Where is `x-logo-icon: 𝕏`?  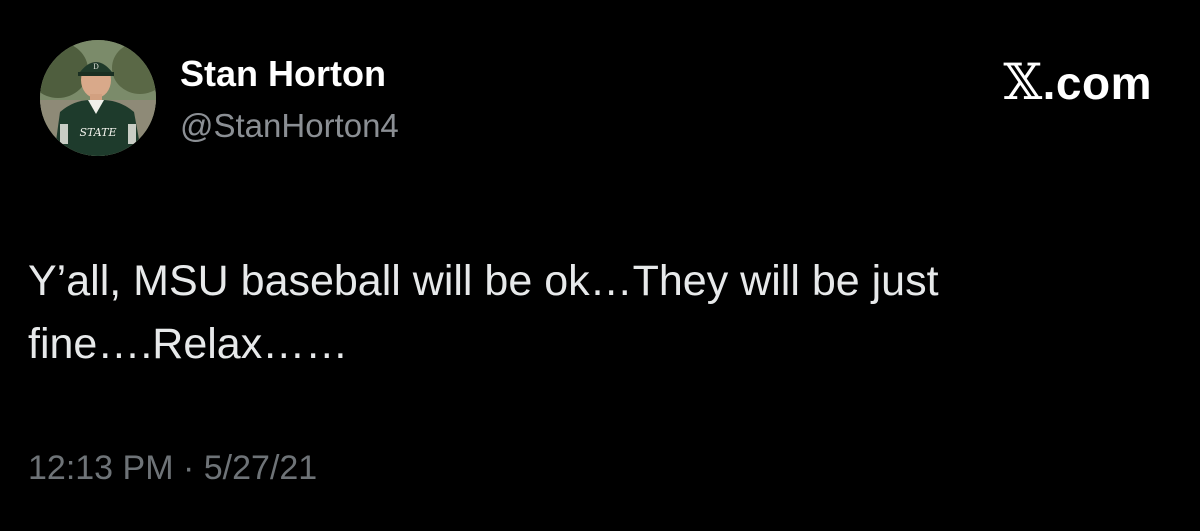 x-logo-icon: 𝕏 is located at coordinates (1023, 82).